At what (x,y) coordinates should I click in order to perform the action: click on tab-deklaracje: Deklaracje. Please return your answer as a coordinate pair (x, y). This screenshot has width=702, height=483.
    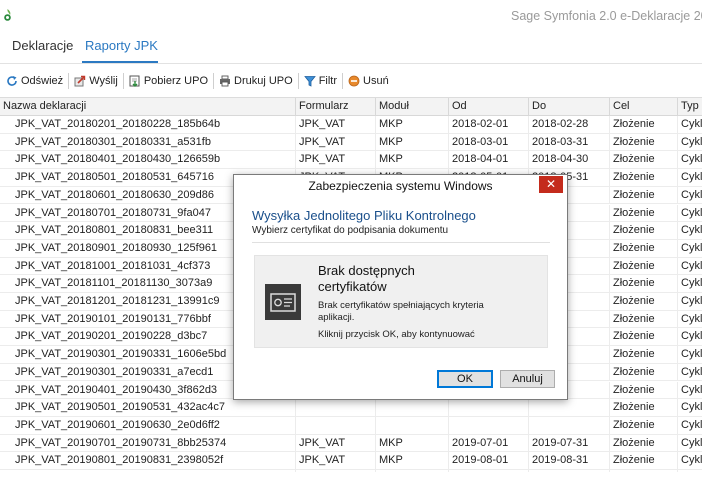
    Looking at the image, I should click on (42, 45).